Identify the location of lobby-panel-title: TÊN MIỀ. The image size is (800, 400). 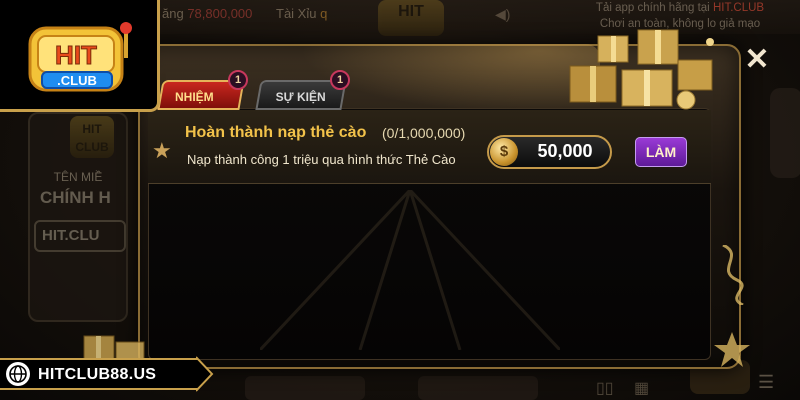
(78, 177).